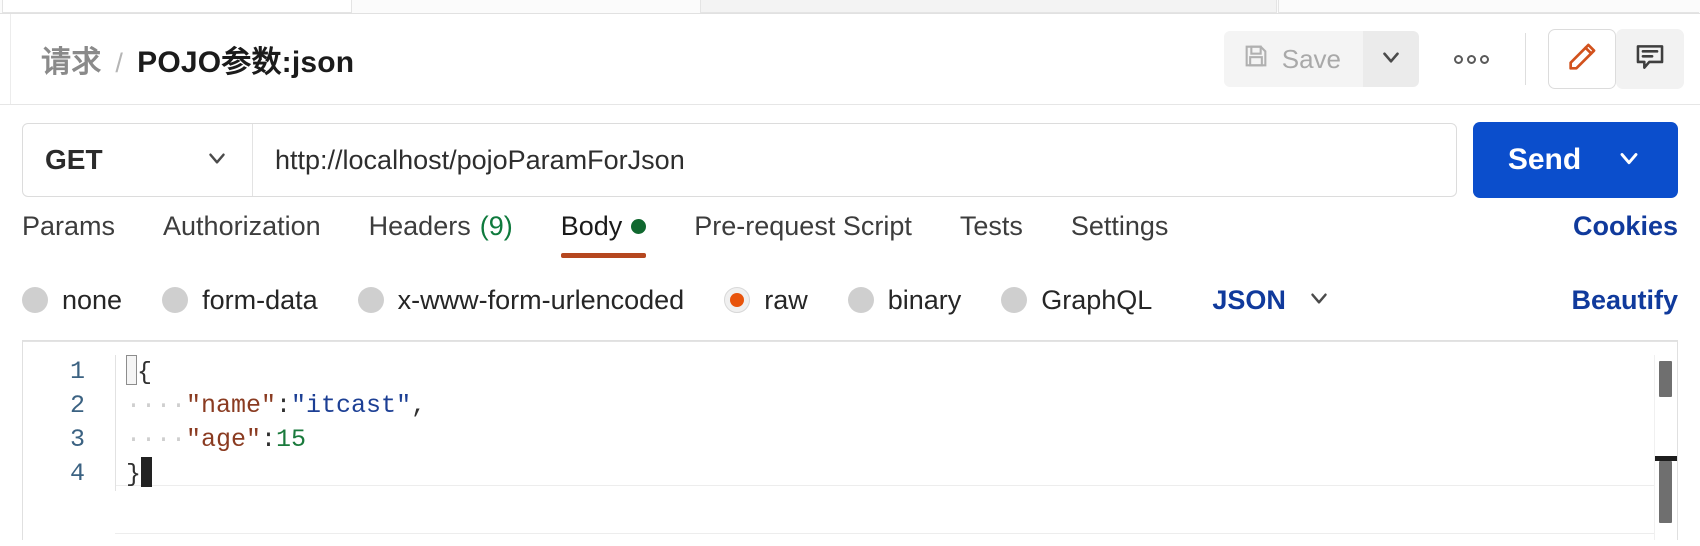 This screenshot has height=546, width=1700. I want to click on body-type-none-label: none, so click(92, 299).